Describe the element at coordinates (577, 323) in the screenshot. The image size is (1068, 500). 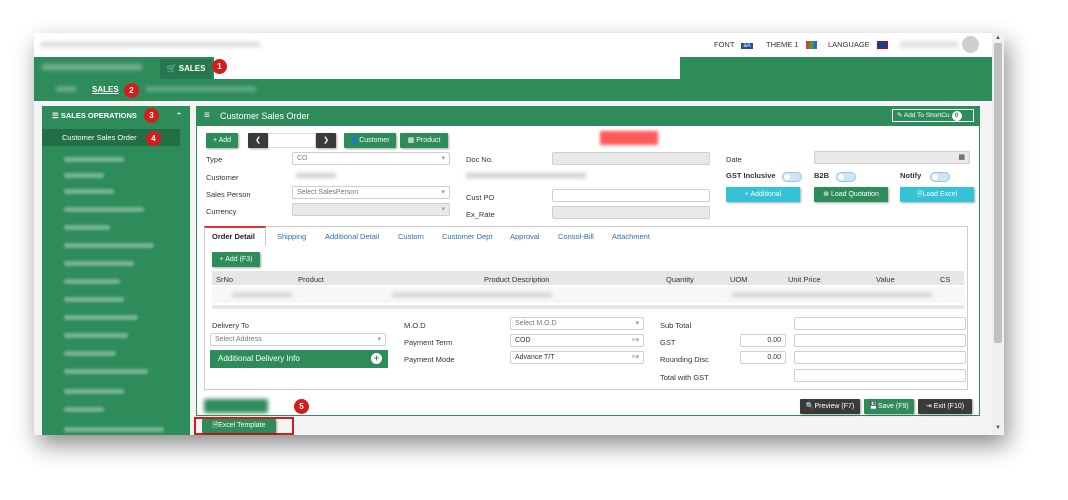
I see `mod-select: Select M.O.D ▾` at that location.